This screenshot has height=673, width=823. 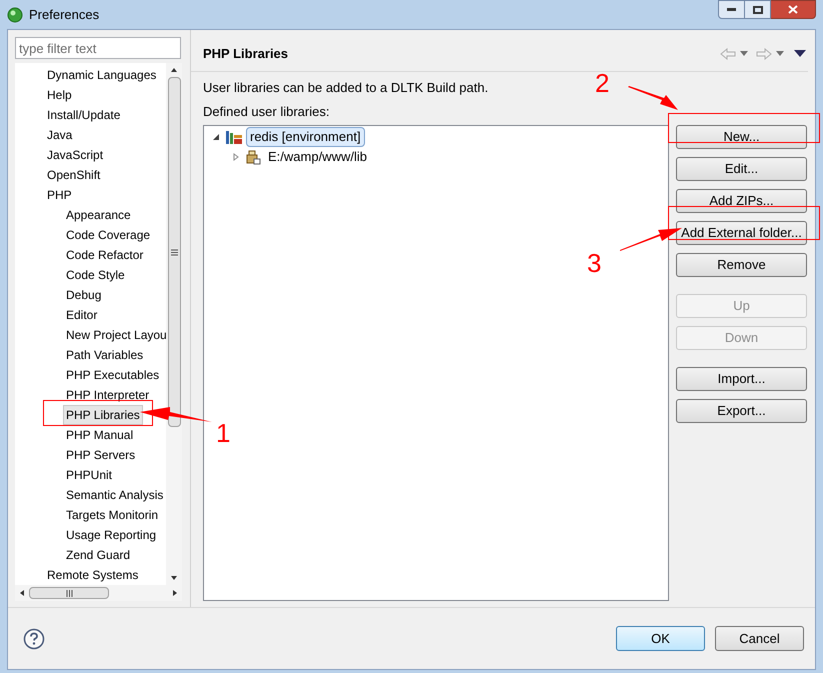 I want to click on maximize-button, so click(x=758, y=9).